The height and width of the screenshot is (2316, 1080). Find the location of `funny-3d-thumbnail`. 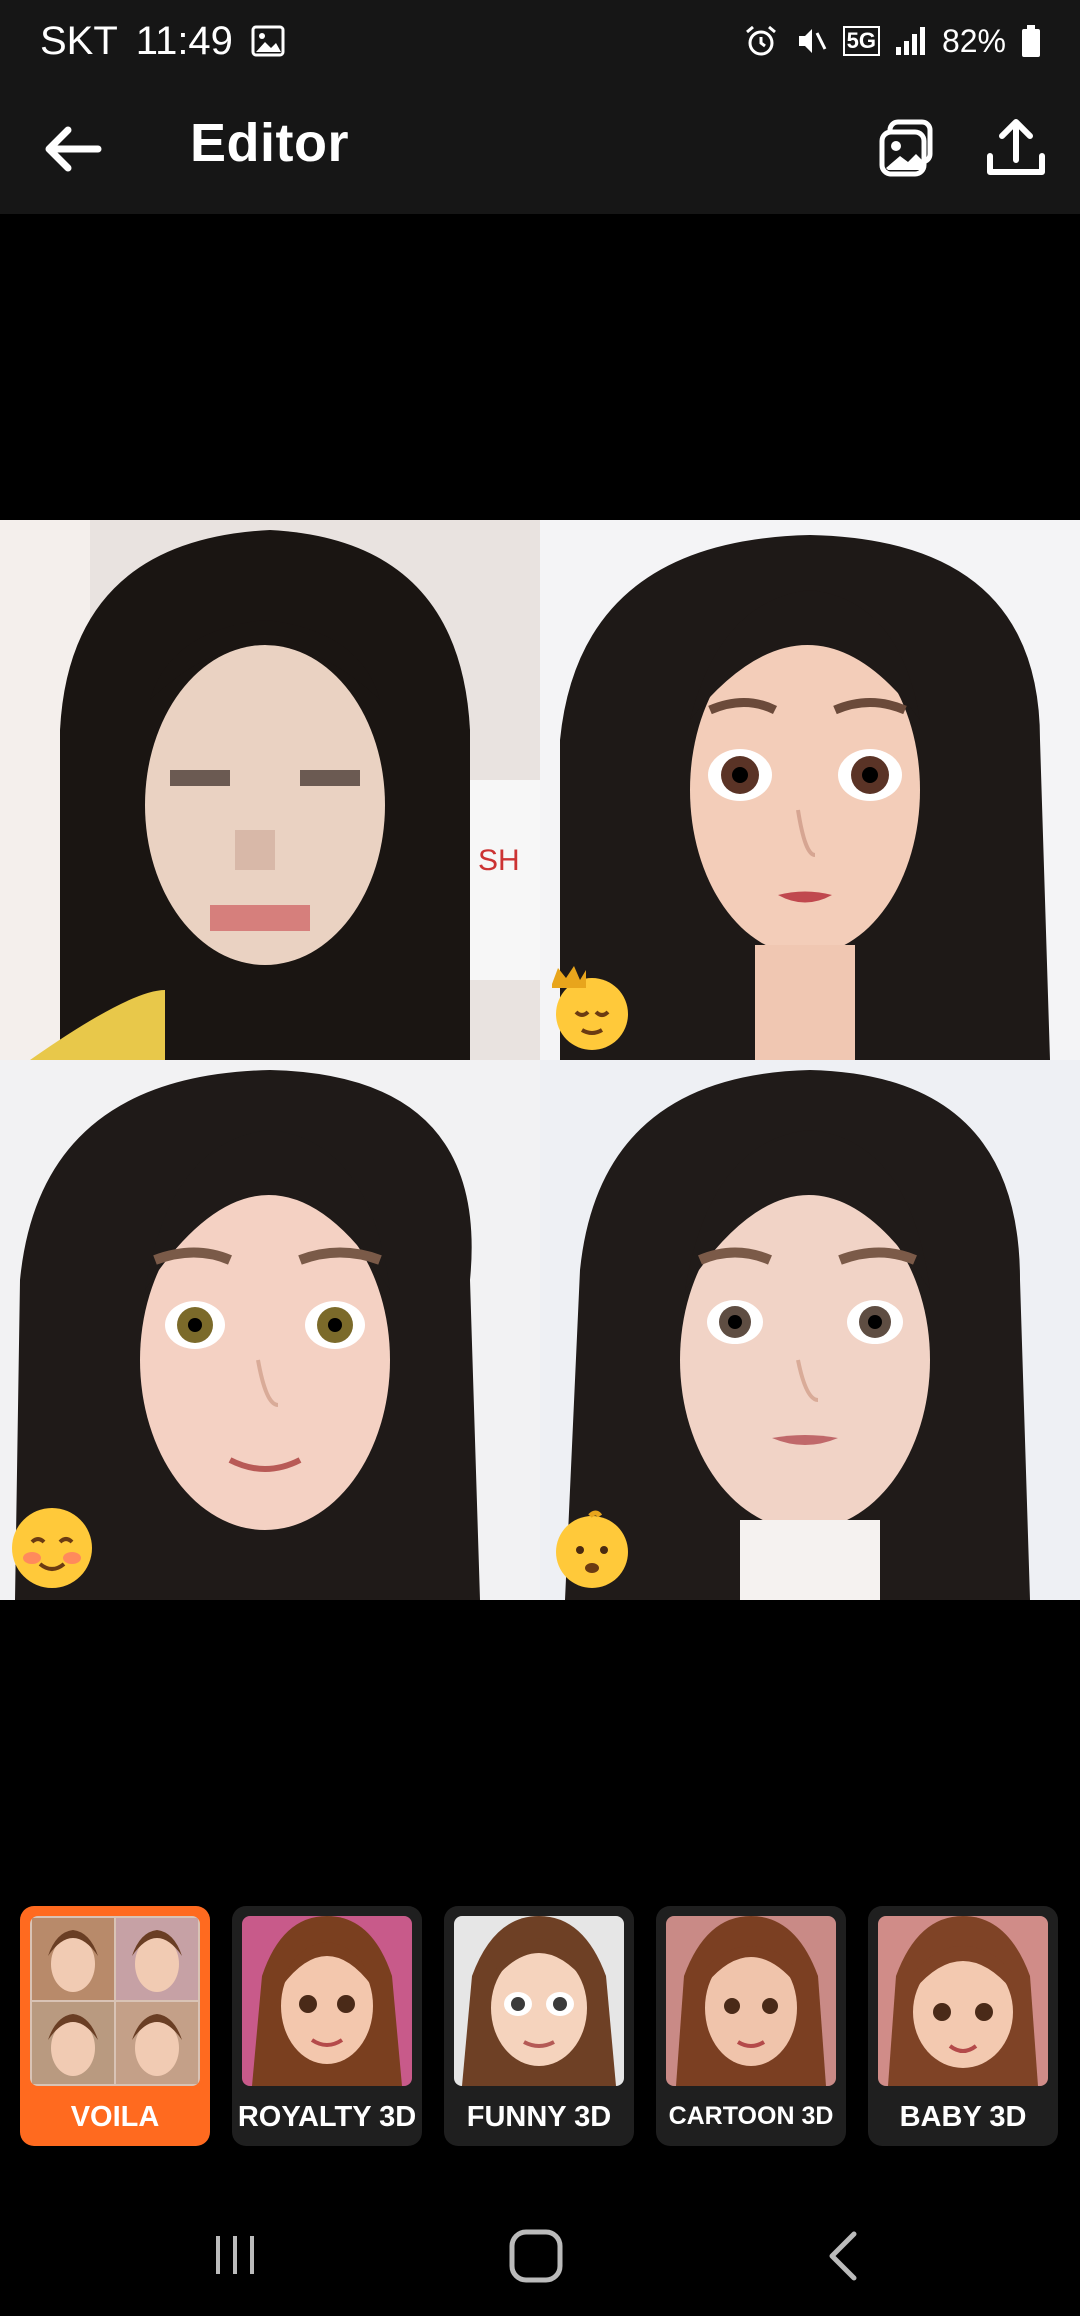

funny-3d-thumbnail is located at coordinates (539, 2001).